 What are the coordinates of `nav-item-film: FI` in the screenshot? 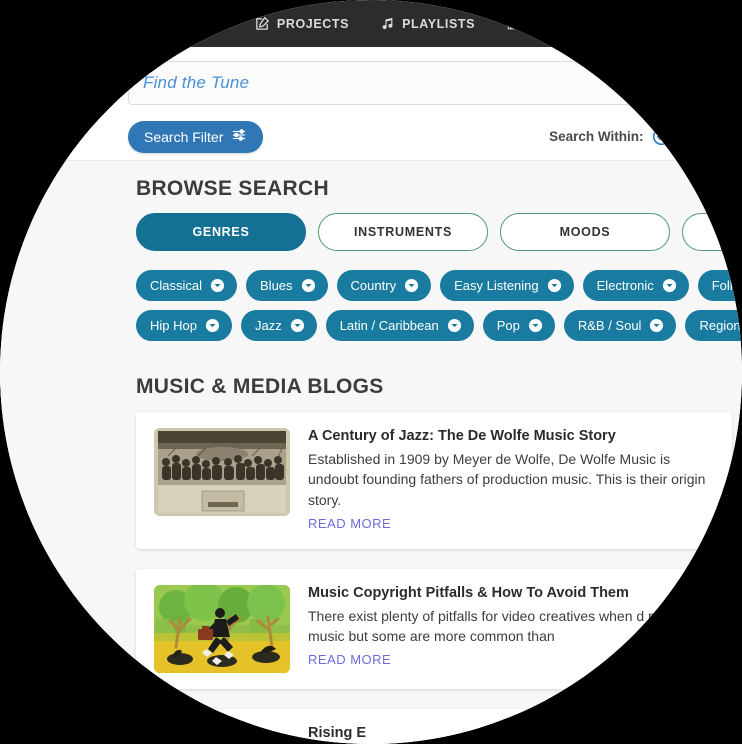 It's located at (523, 24).